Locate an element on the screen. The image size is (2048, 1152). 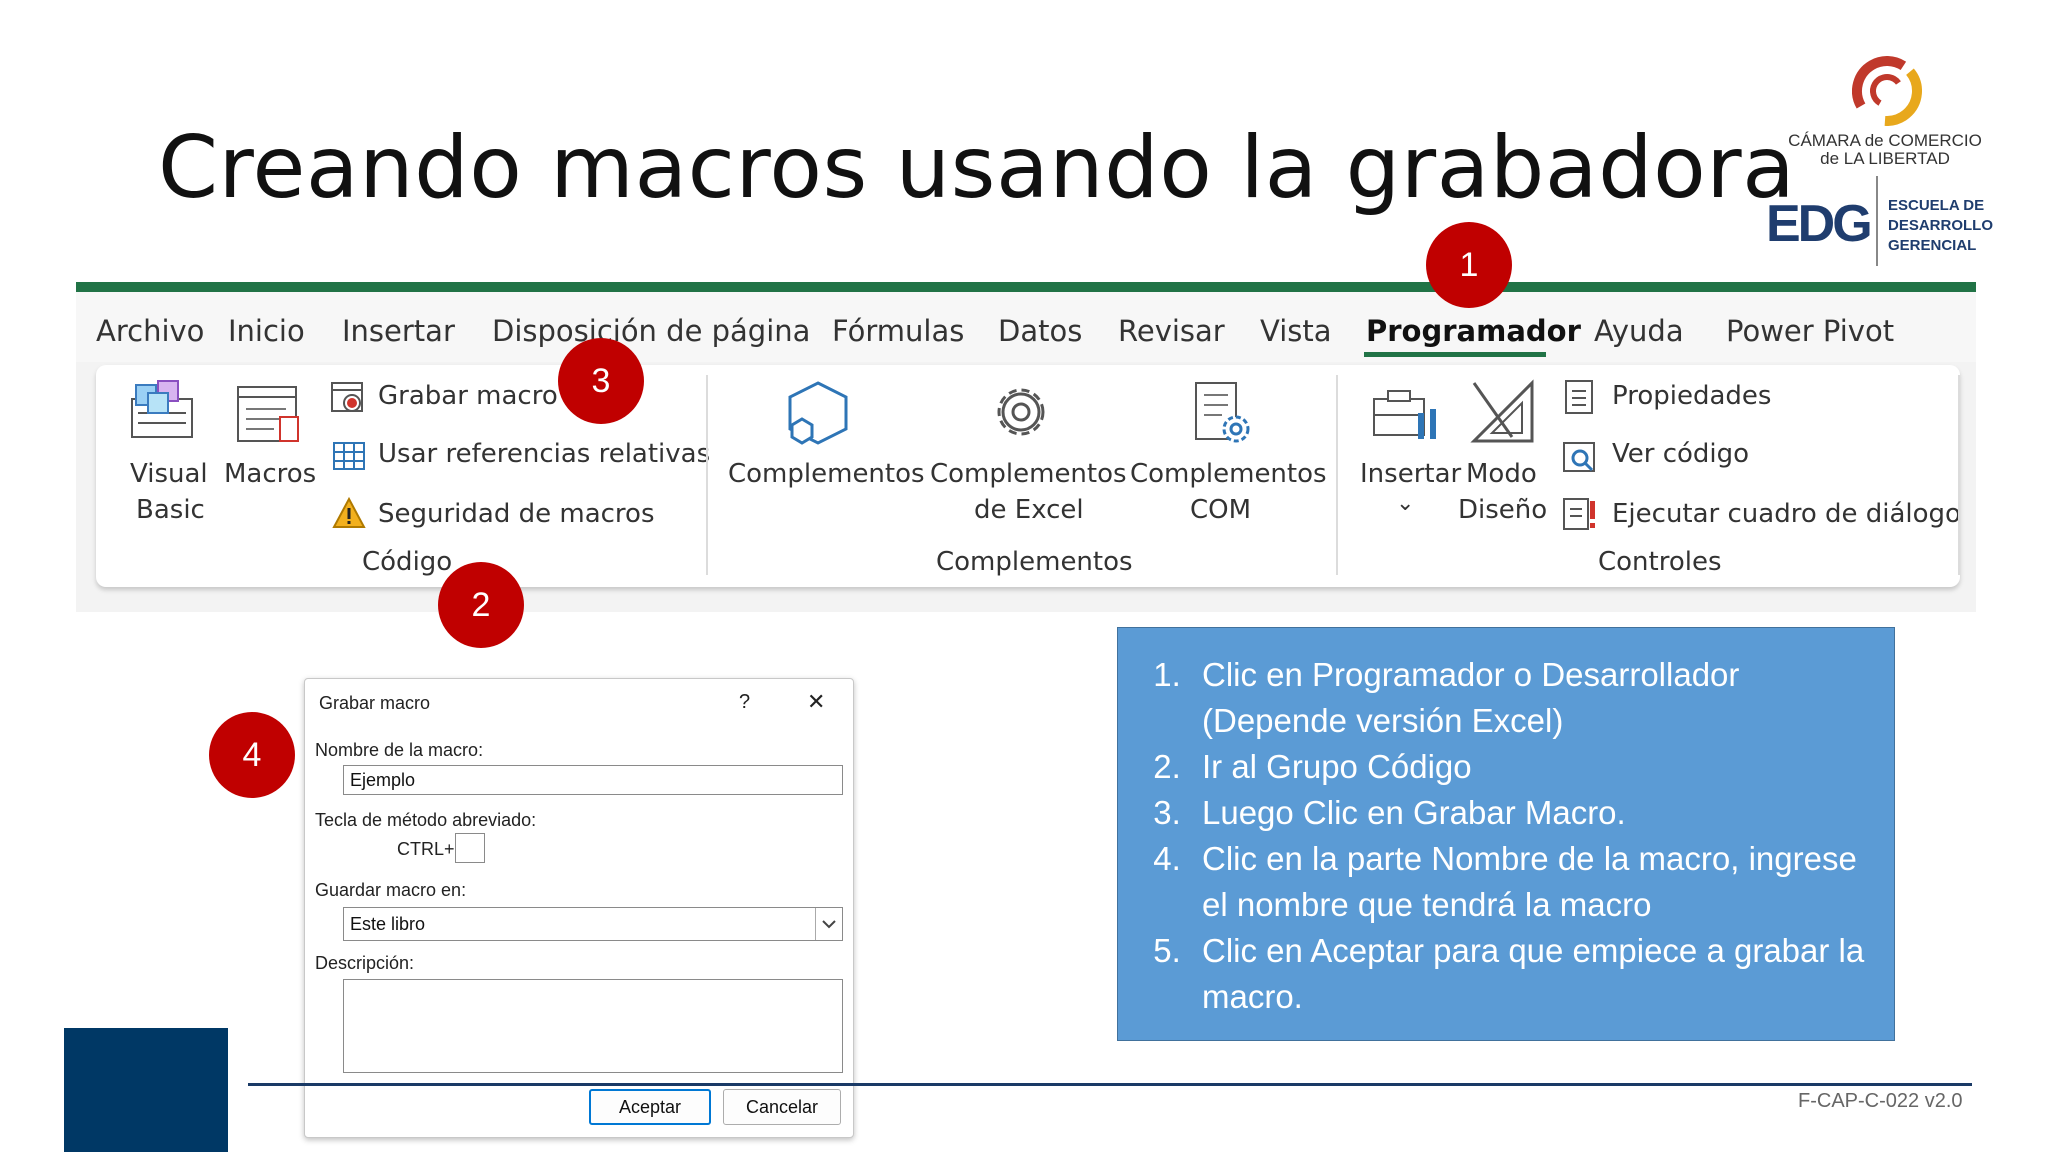
warning-icon is located at coordinates (349, 512).